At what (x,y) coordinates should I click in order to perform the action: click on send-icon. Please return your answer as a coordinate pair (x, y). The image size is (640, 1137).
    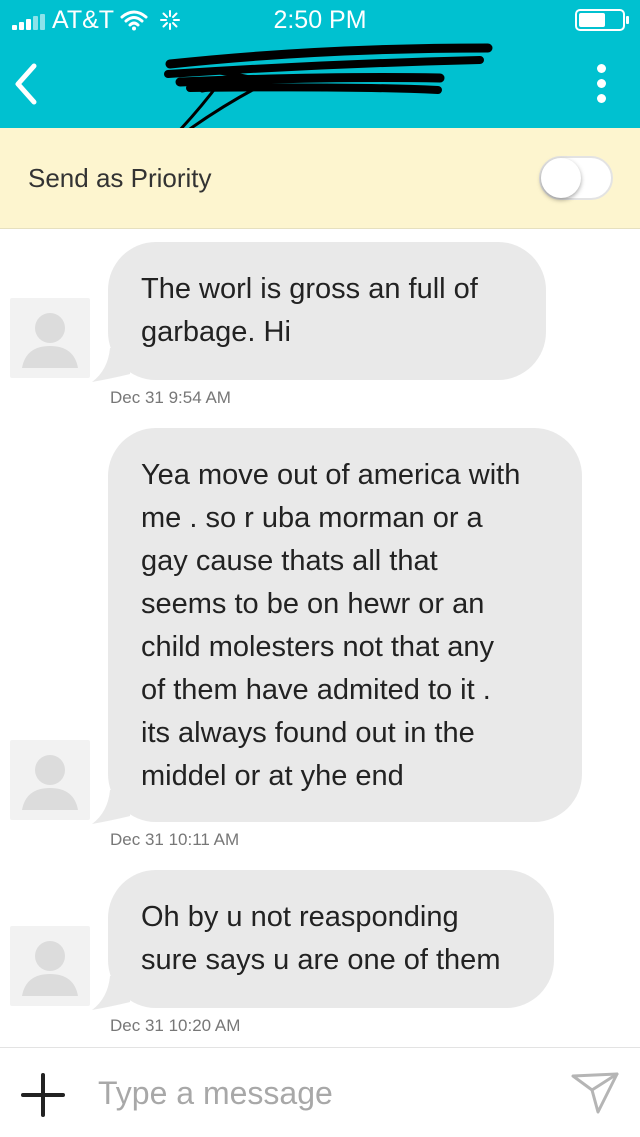
    Looking at the image, I should click on (595, 1093).